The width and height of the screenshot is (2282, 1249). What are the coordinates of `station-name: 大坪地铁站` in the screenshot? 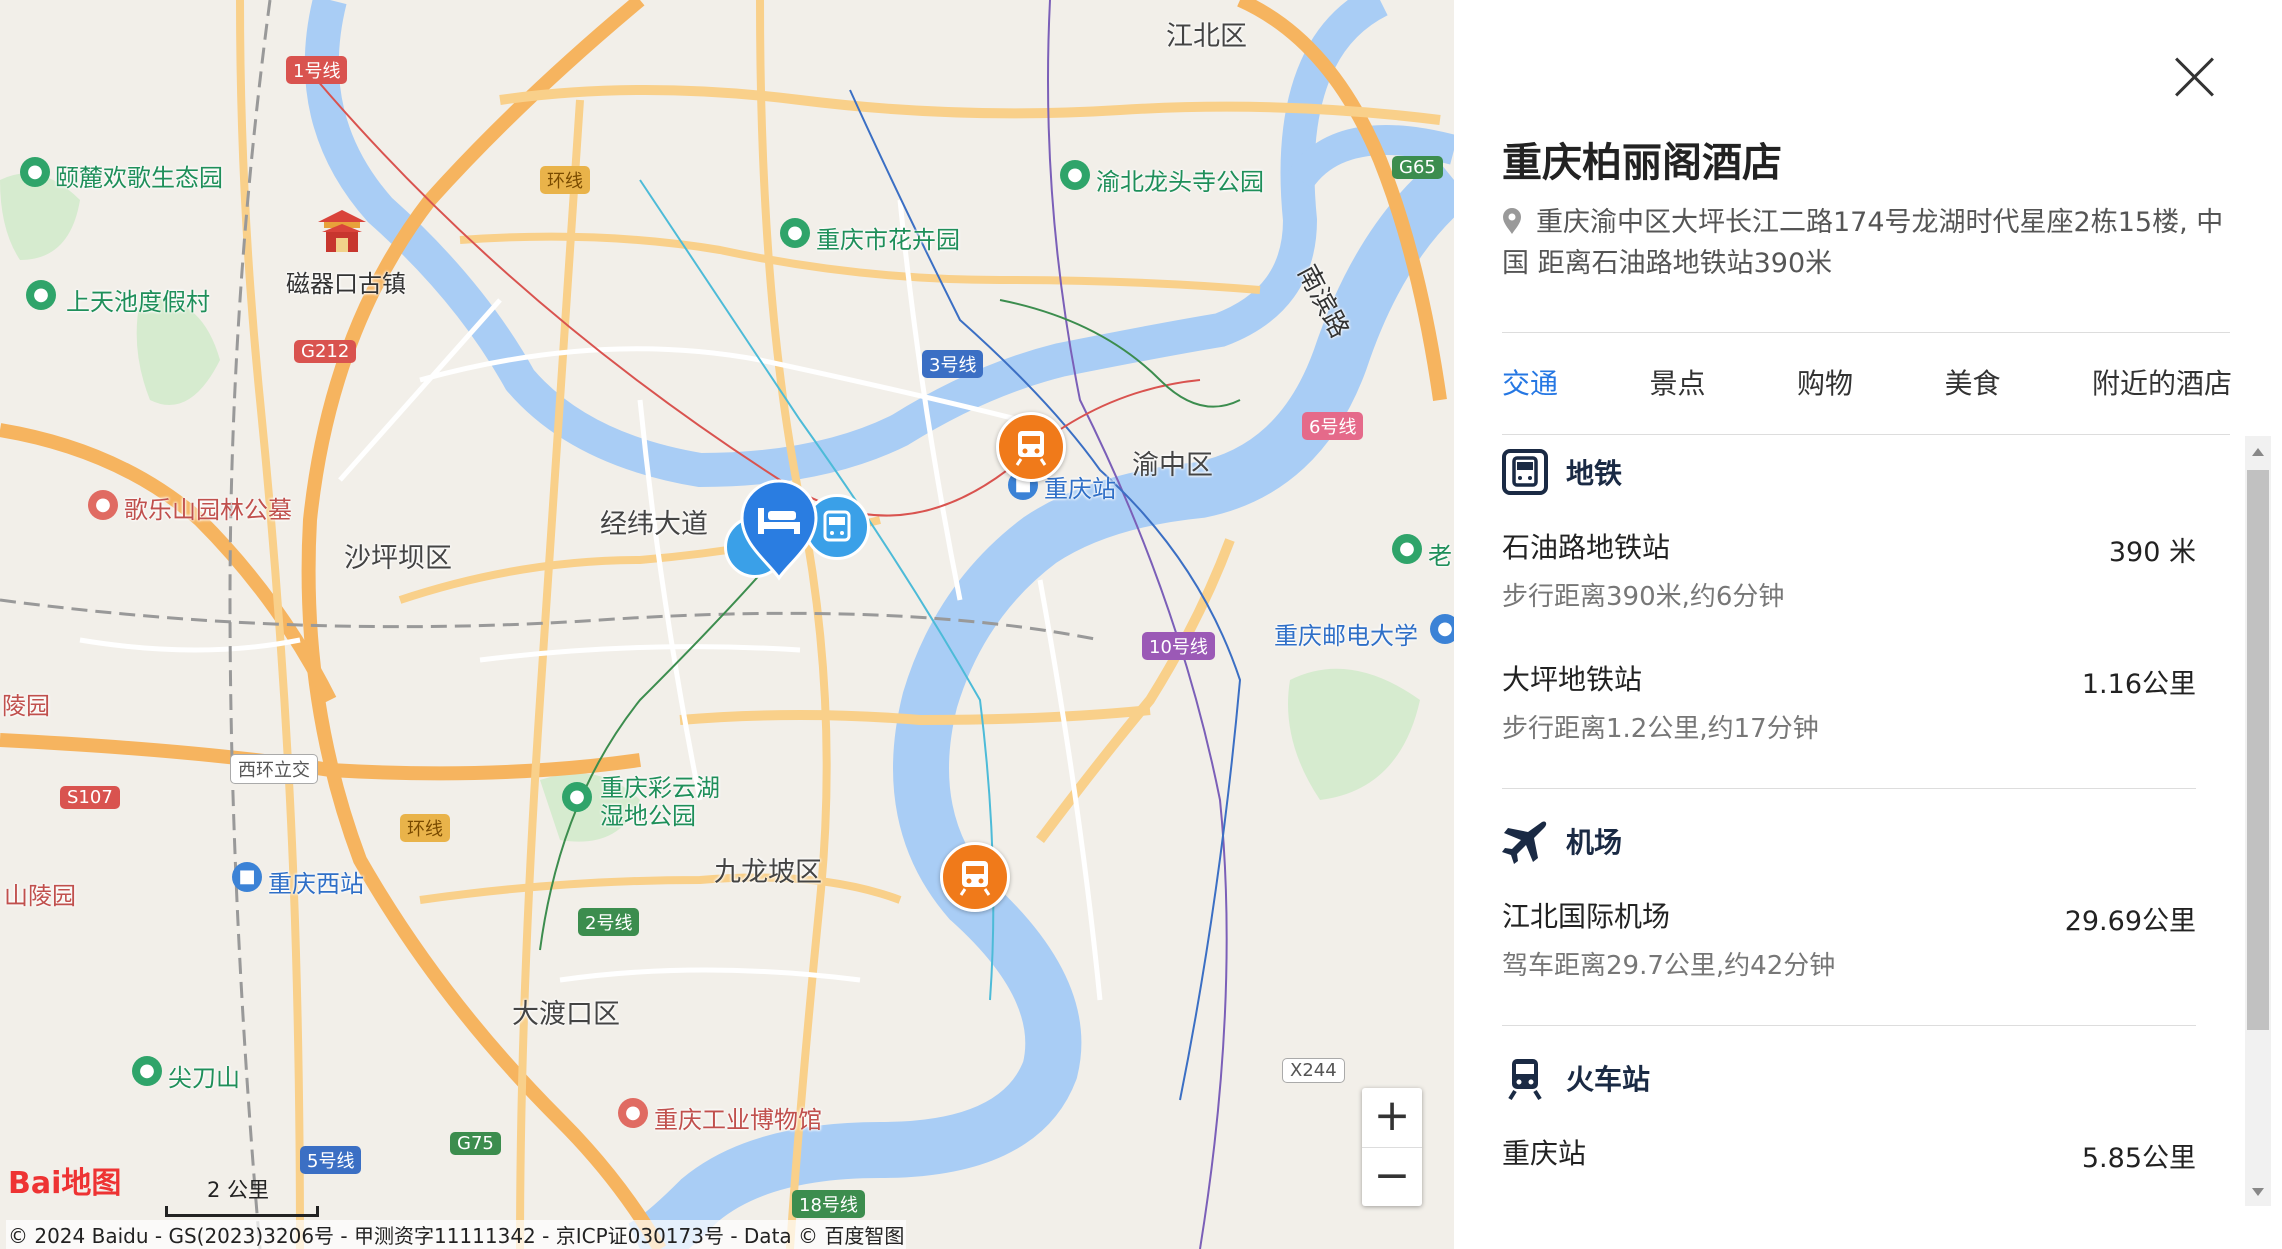 It's located at (1572, 679).